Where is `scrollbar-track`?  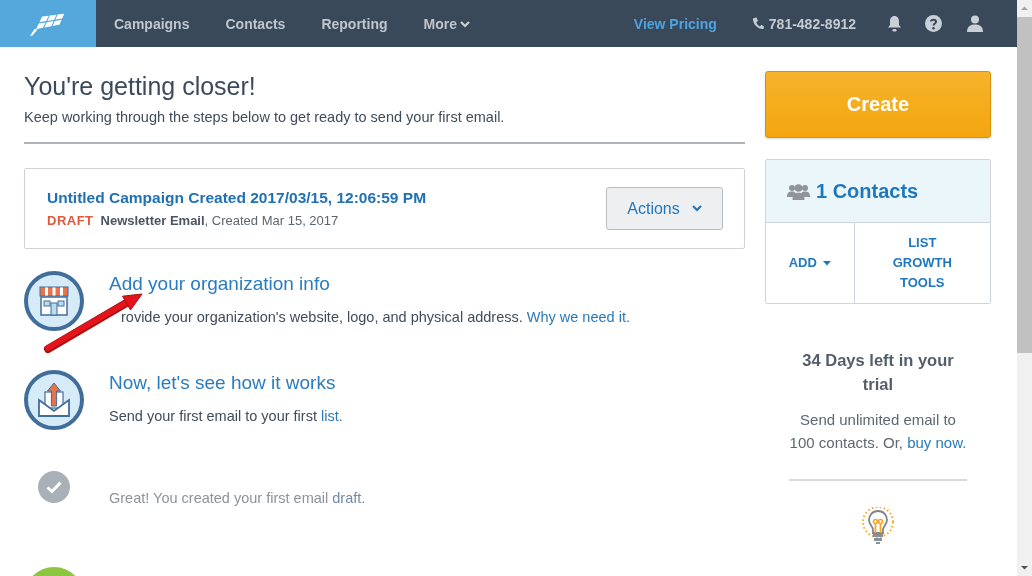
scrollbar-track is located at coordinates (1024, 288).